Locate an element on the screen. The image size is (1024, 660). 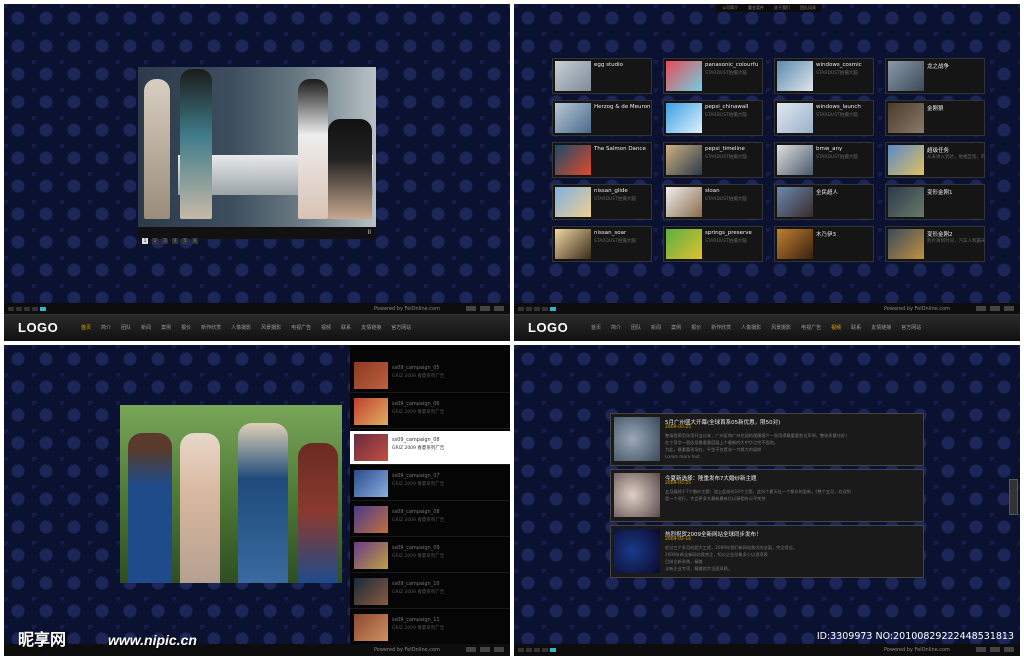
video-tile: 木乃伊3 is located at coordinates (824, 244).